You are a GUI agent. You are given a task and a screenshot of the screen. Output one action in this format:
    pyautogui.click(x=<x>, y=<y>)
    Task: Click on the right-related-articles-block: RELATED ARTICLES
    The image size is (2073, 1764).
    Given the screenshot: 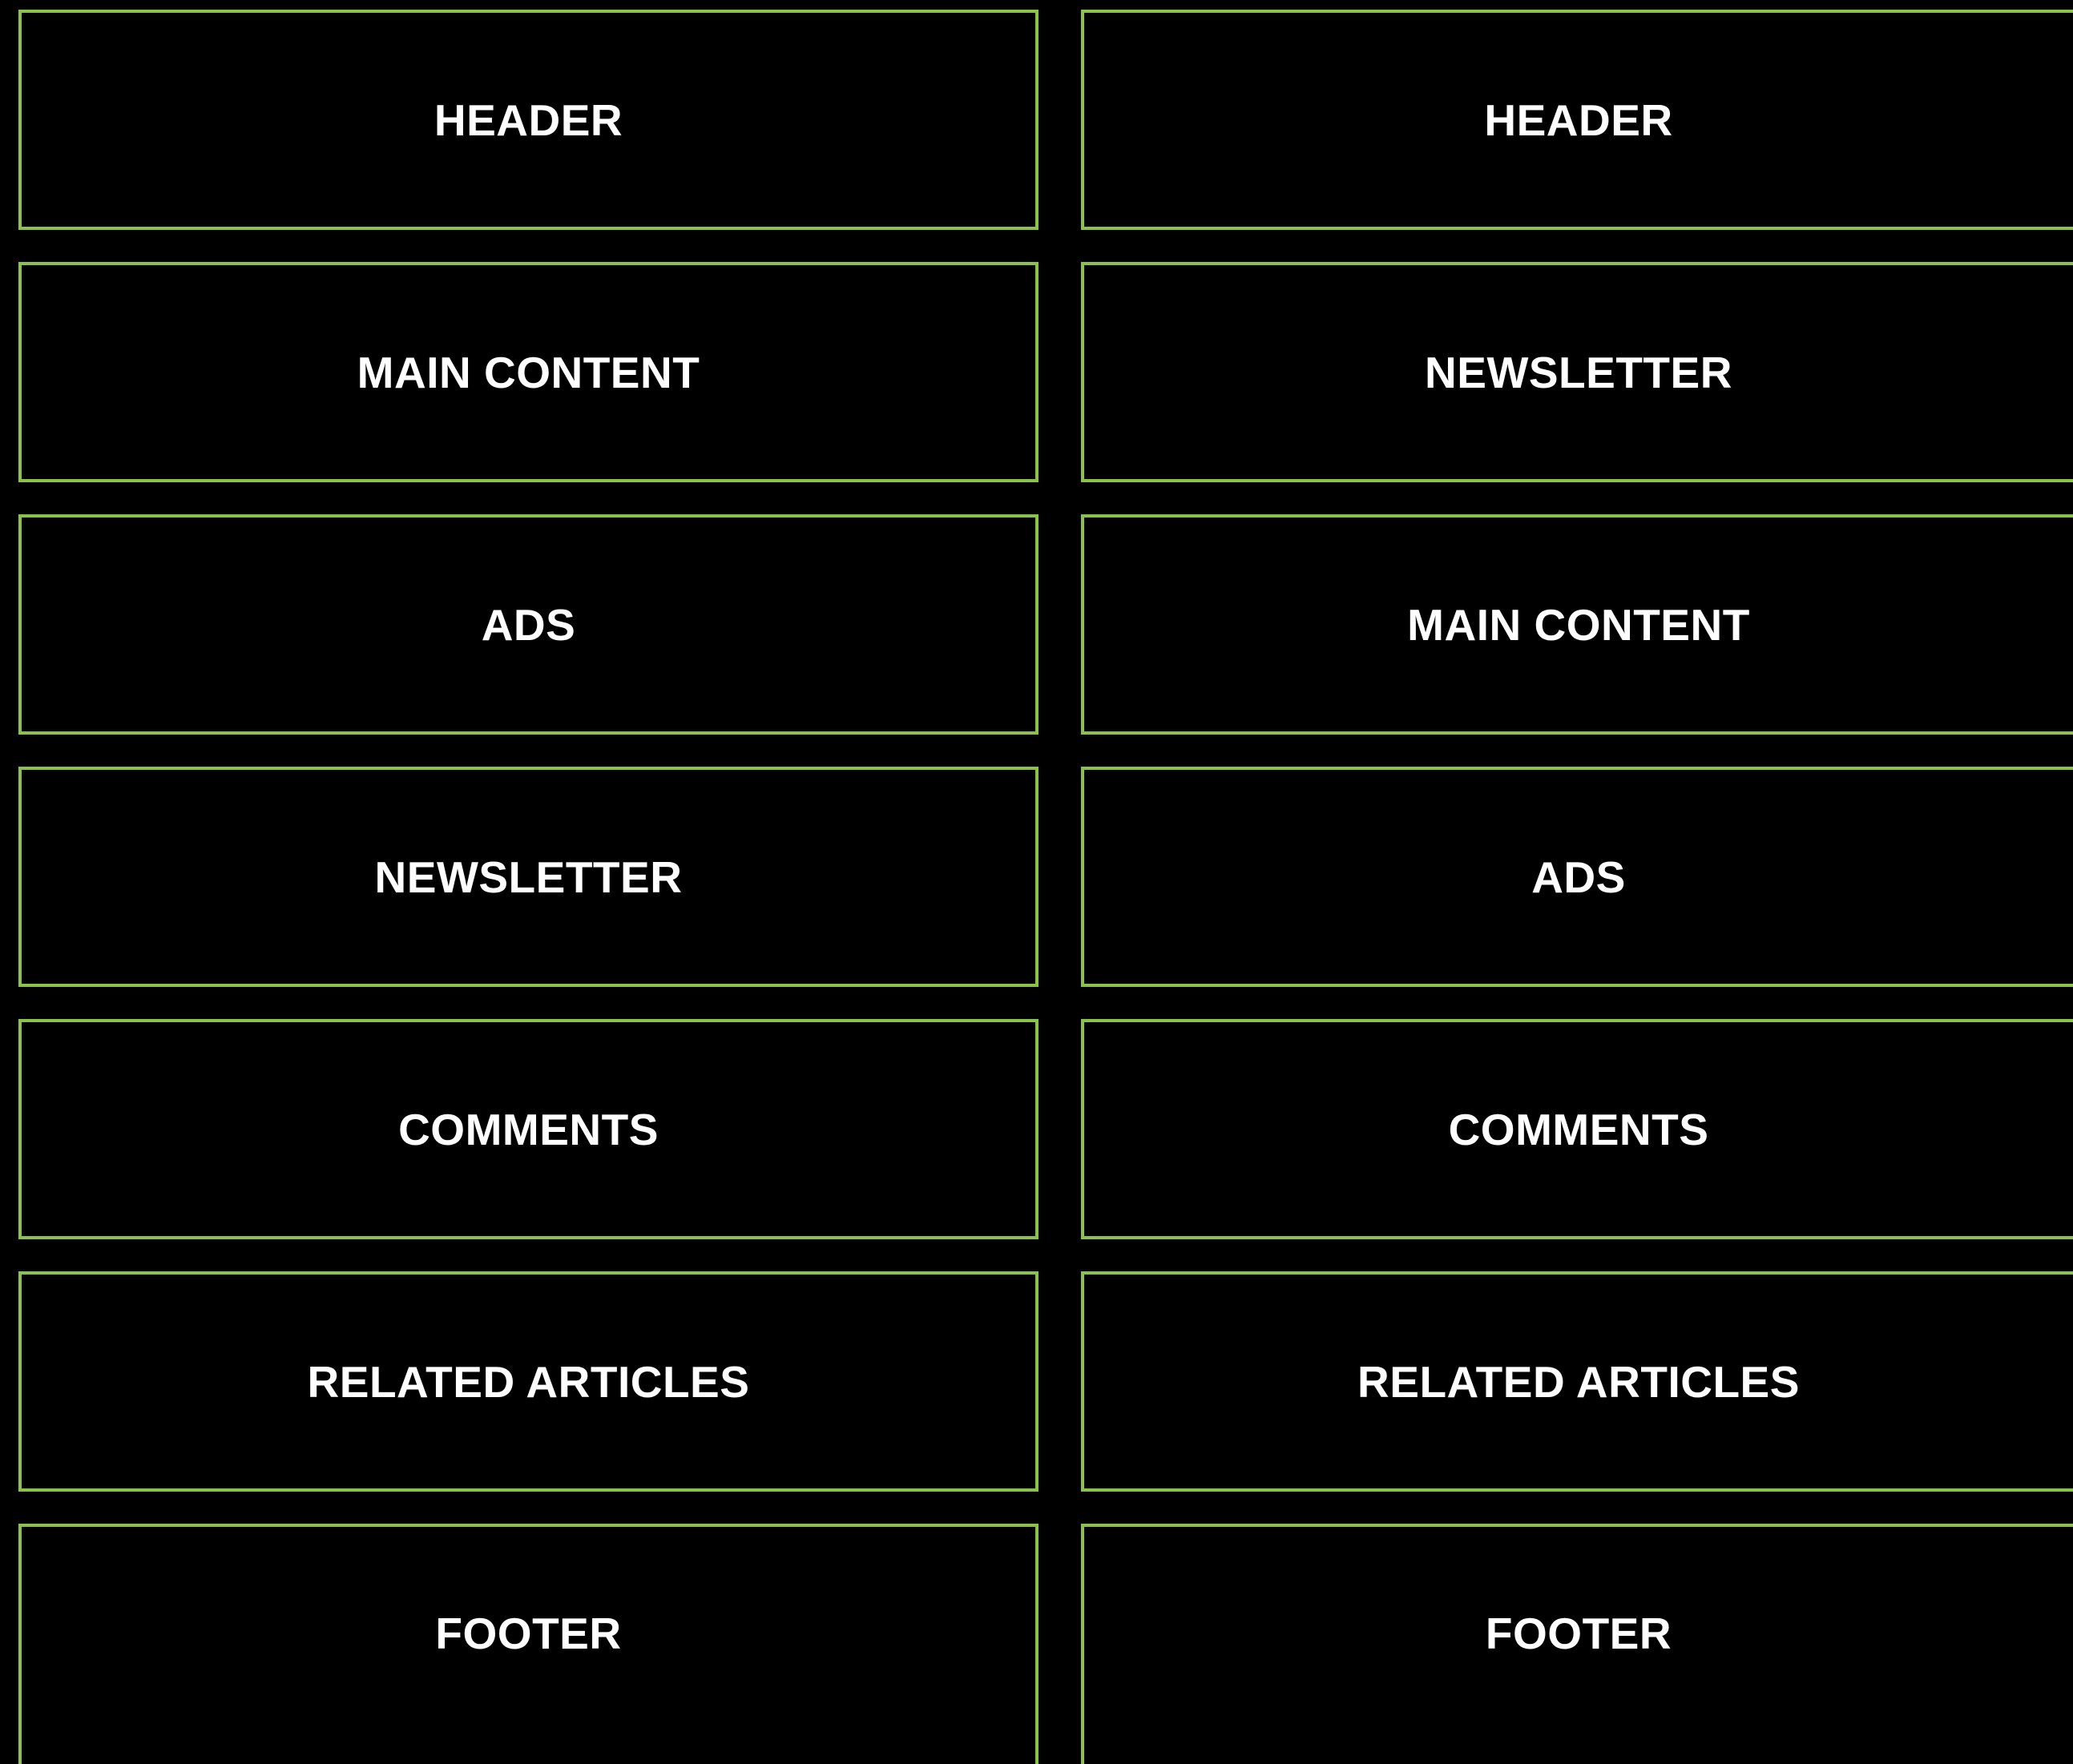 What is the action you would take?
    pyautogui.click(x=1577, y=1381)
    